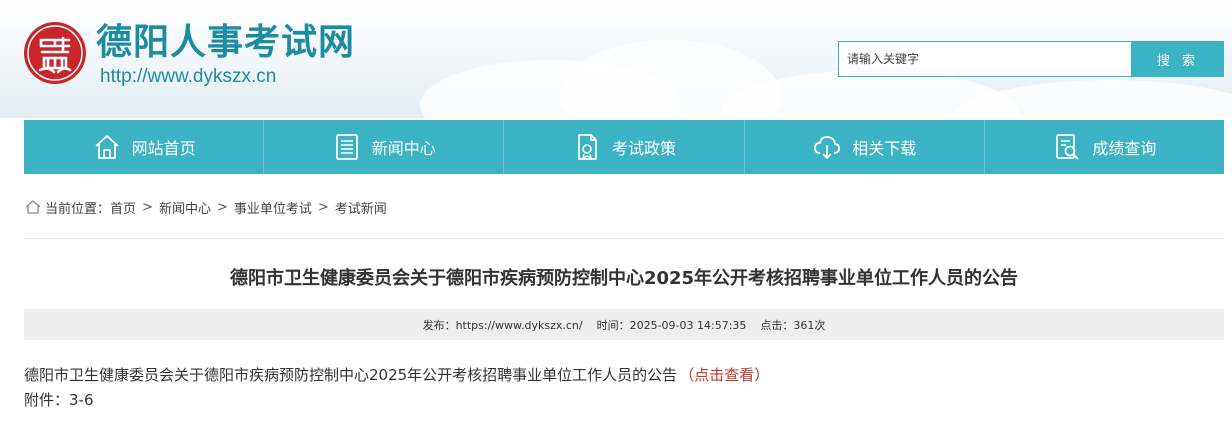 This screenshot has width=1232, height=433. I want to click on policy-document-icon, so click(587, 147).